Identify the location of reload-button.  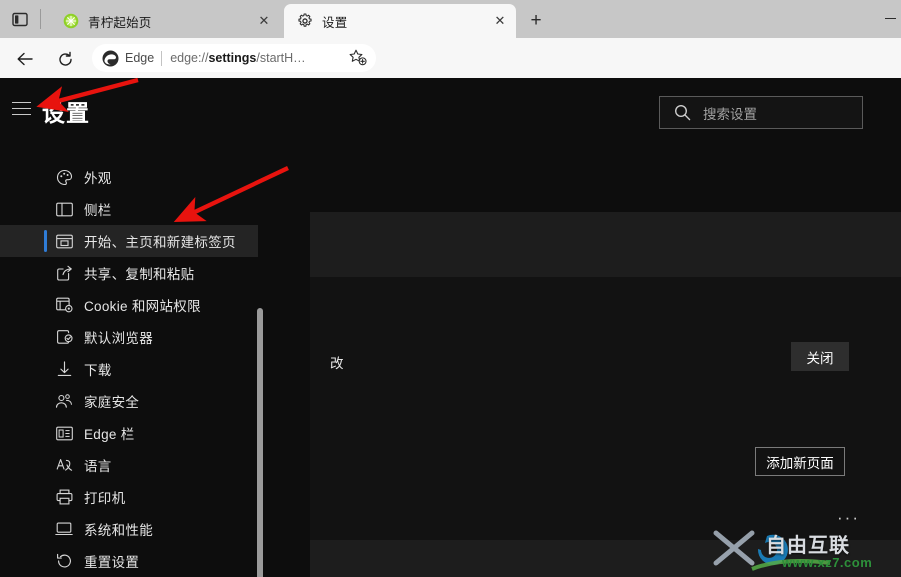
(65, 59).